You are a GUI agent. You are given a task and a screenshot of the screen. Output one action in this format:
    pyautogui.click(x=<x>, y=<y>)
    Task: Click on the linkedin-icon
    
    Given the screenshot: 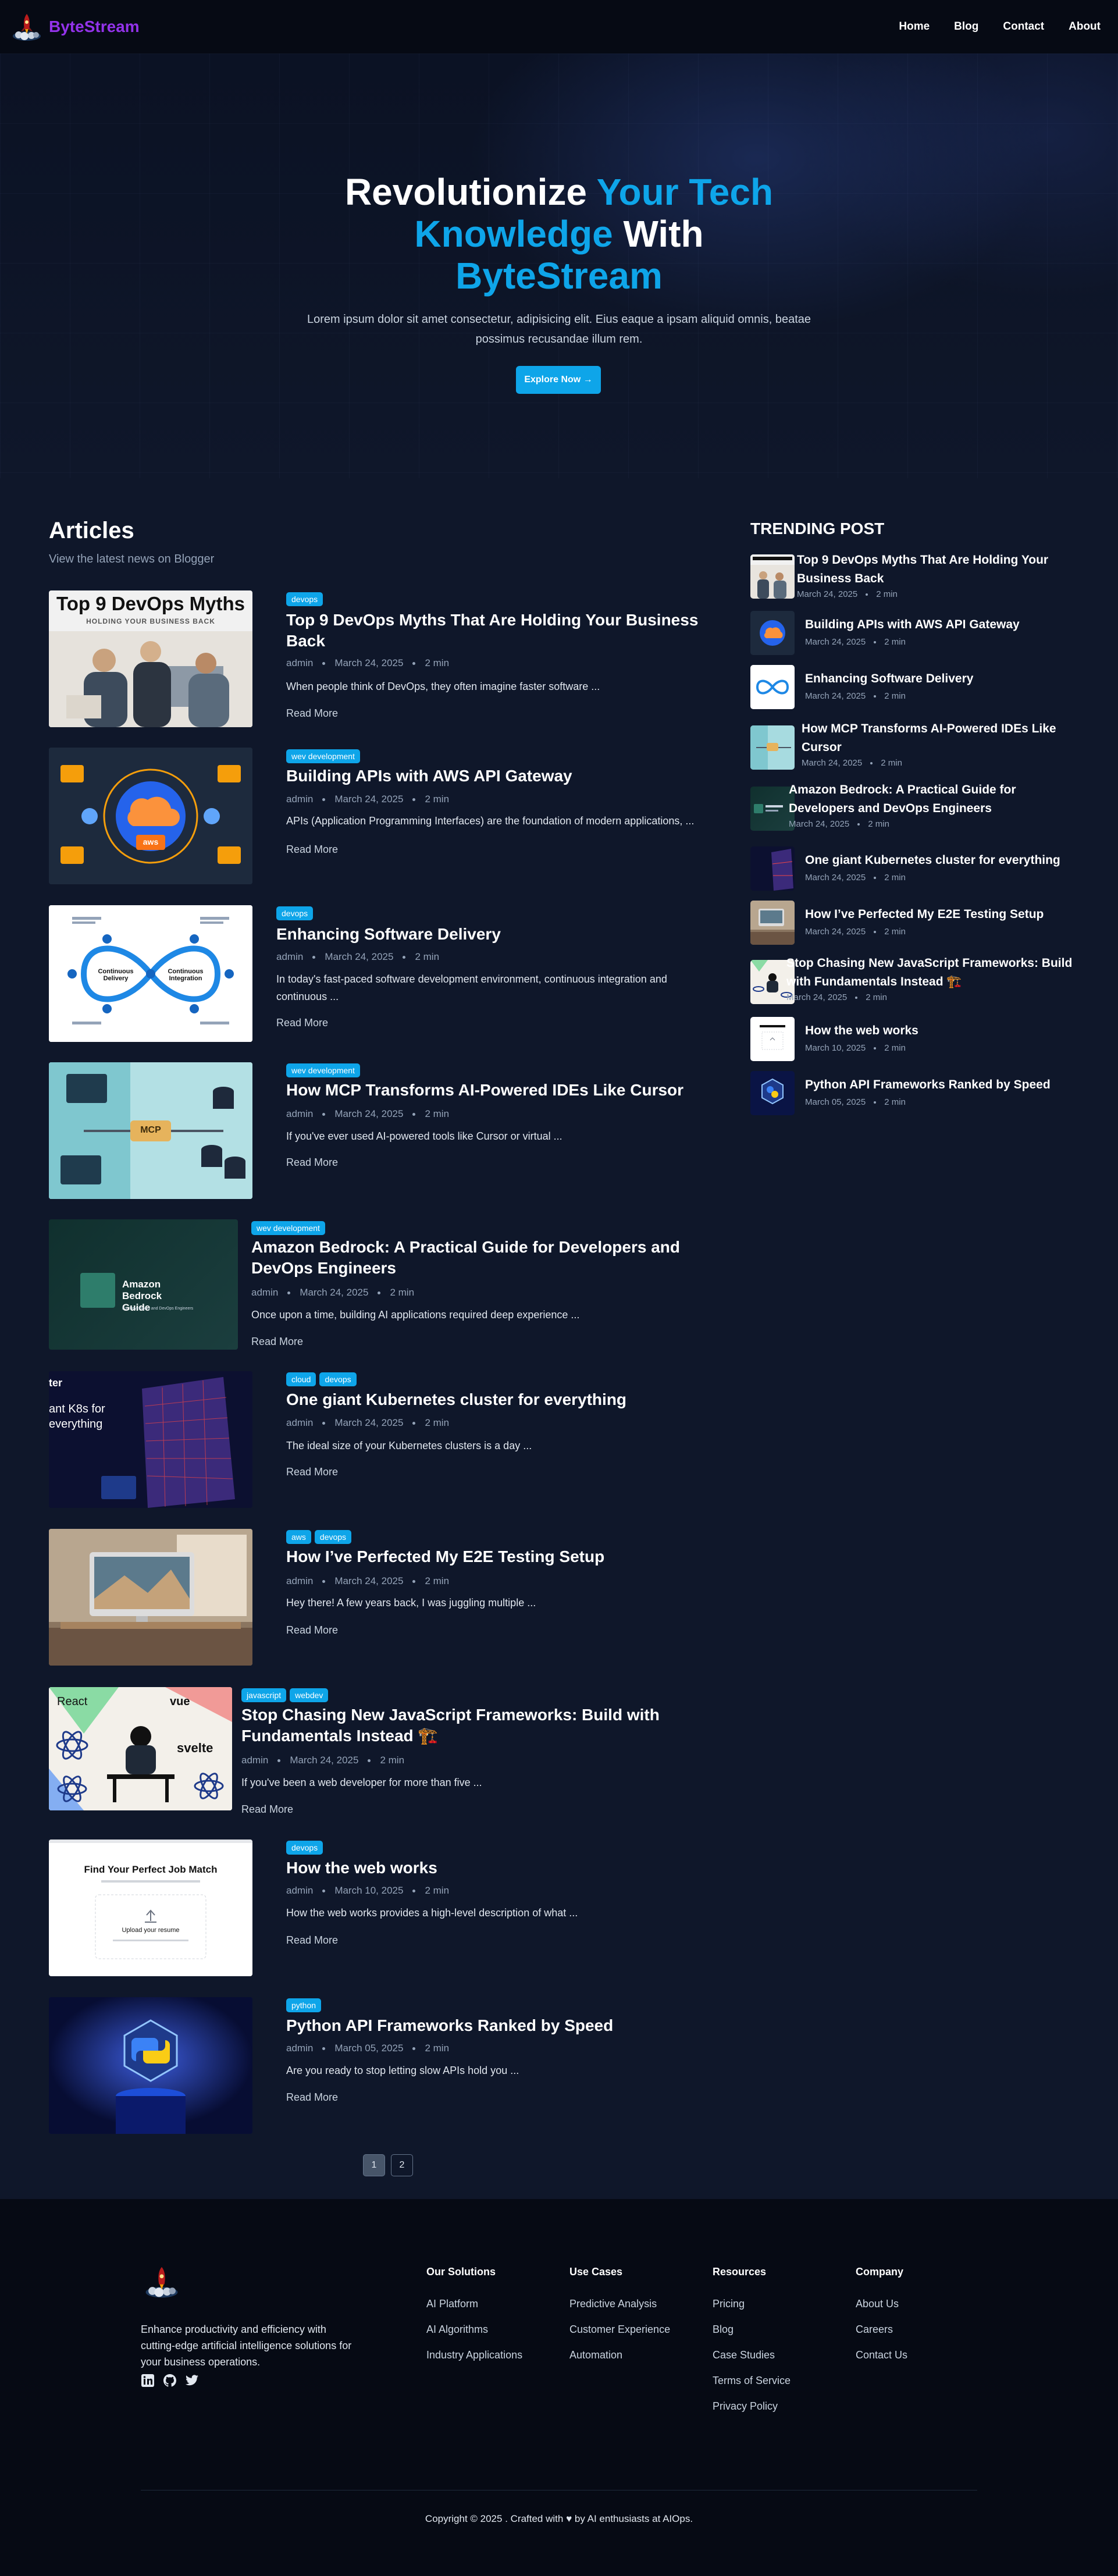 What is the action you would take?
    pyautogui.click(x=148, y=2381)
    